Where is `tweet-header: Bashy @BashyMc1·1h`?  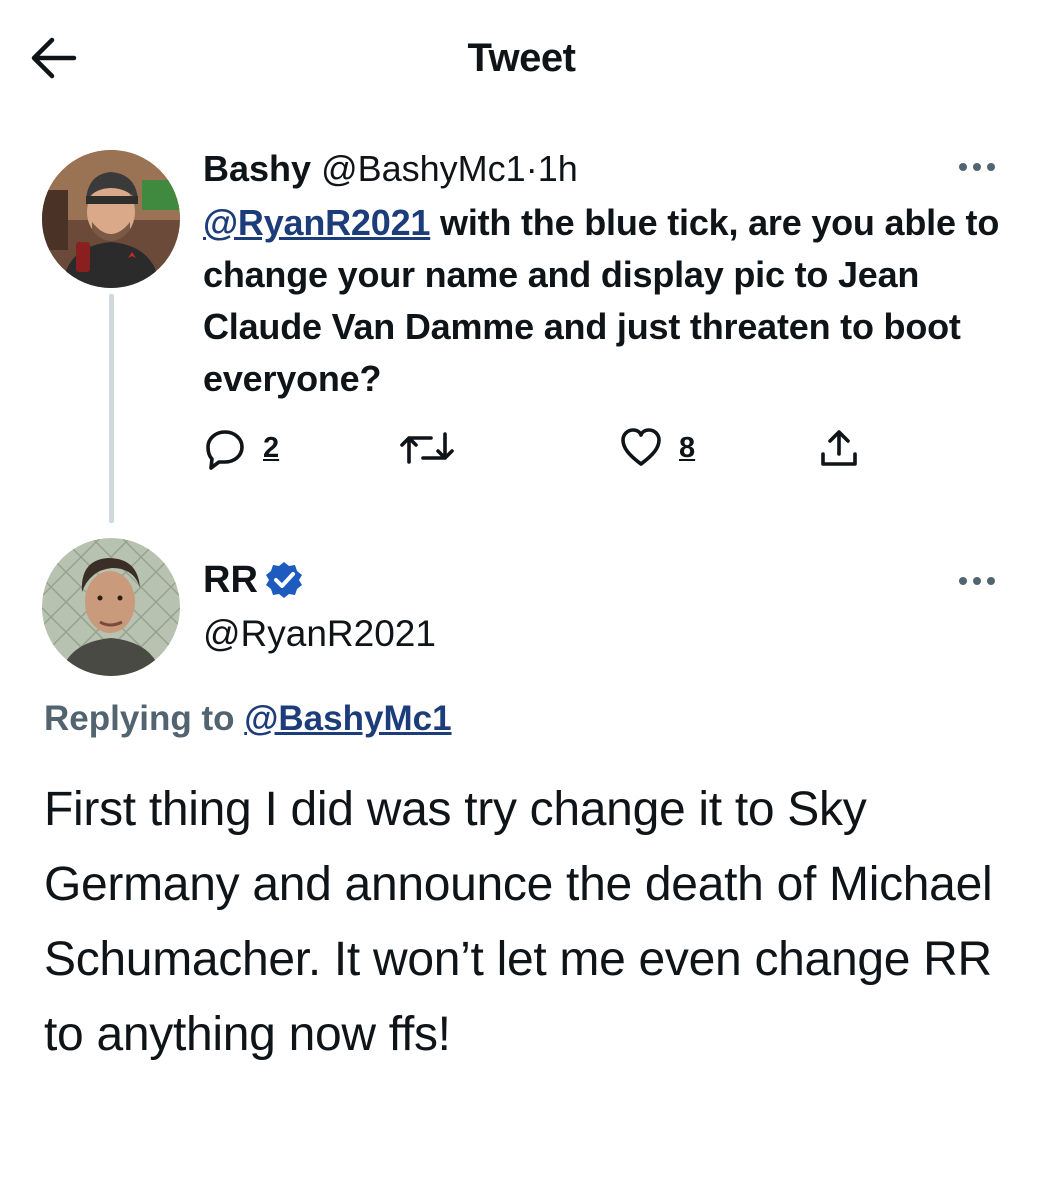 tweet-header: Bashy @BashyMc1·1h is located at coordinates (390, 169).